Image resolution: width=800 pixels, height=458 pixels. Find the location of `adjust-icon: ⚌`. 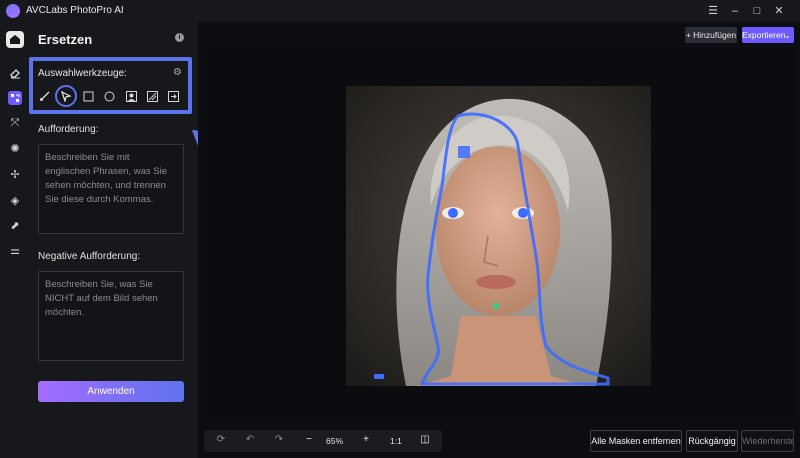

adjust-icon: ⚌ is located at coordinates (15, 250).